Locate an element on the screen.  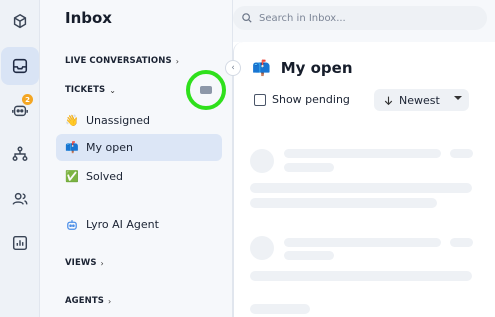
logo-icon is located at coordinates (20, 22).